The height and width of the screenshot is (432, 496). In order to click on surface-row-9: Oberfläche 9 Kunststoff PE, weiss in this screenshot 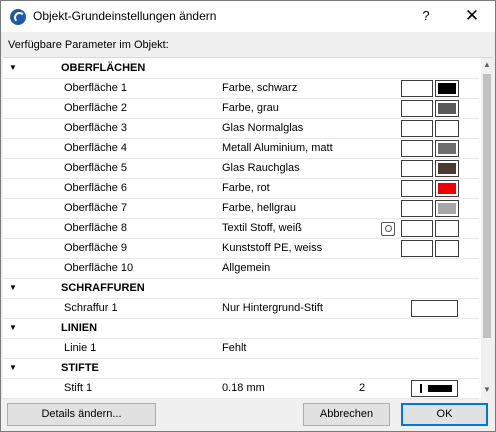, I will do `click(241, 248)`.